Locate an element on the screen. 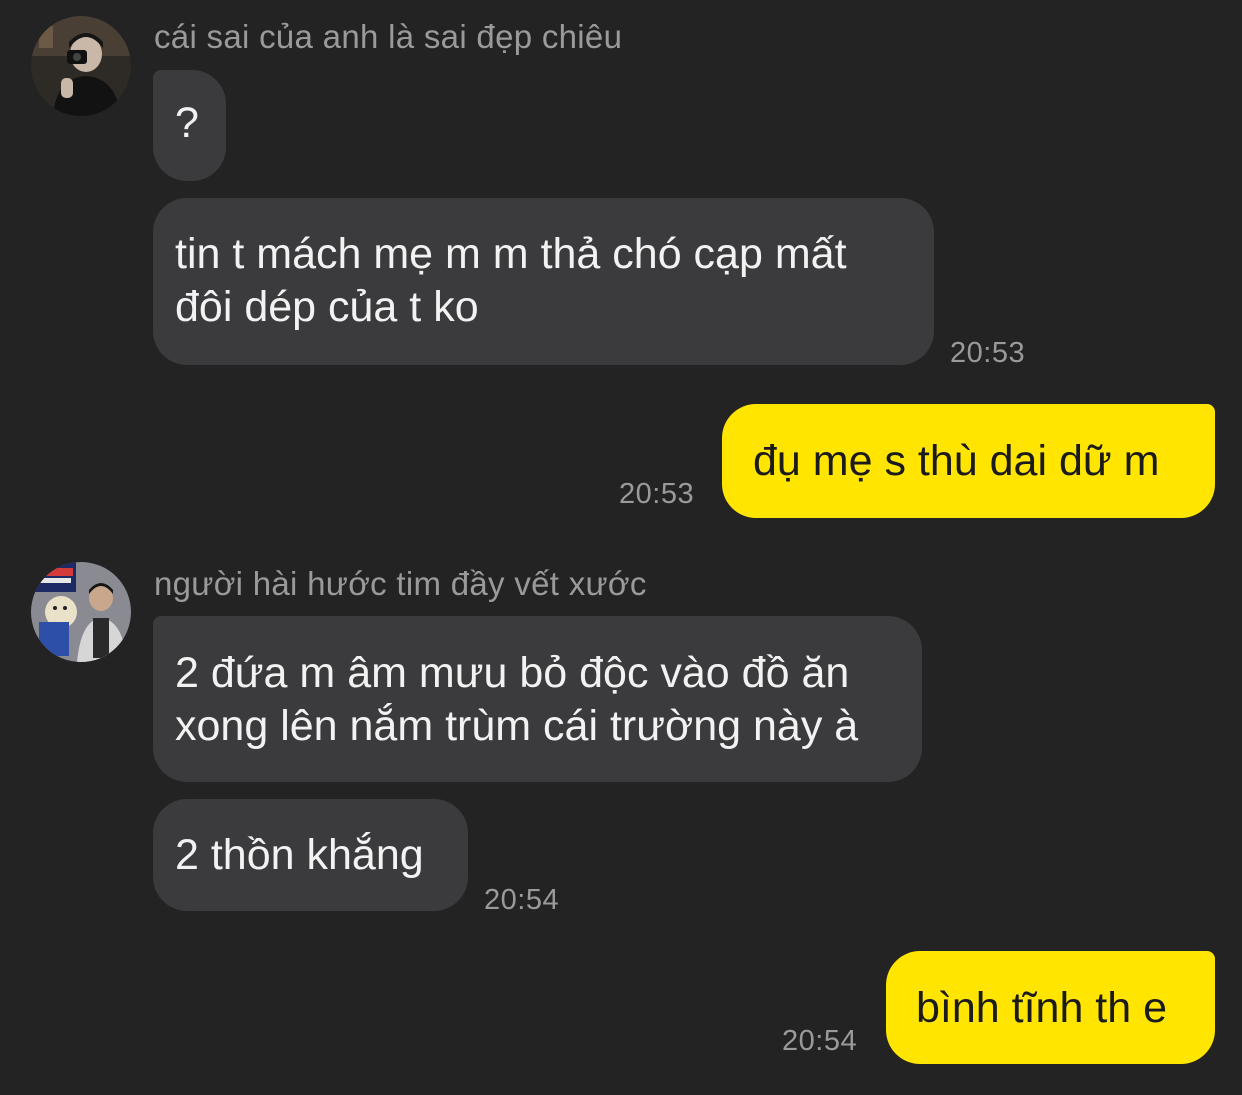  message-text: 2 thồn khắng is located at coordinates (299, 855).